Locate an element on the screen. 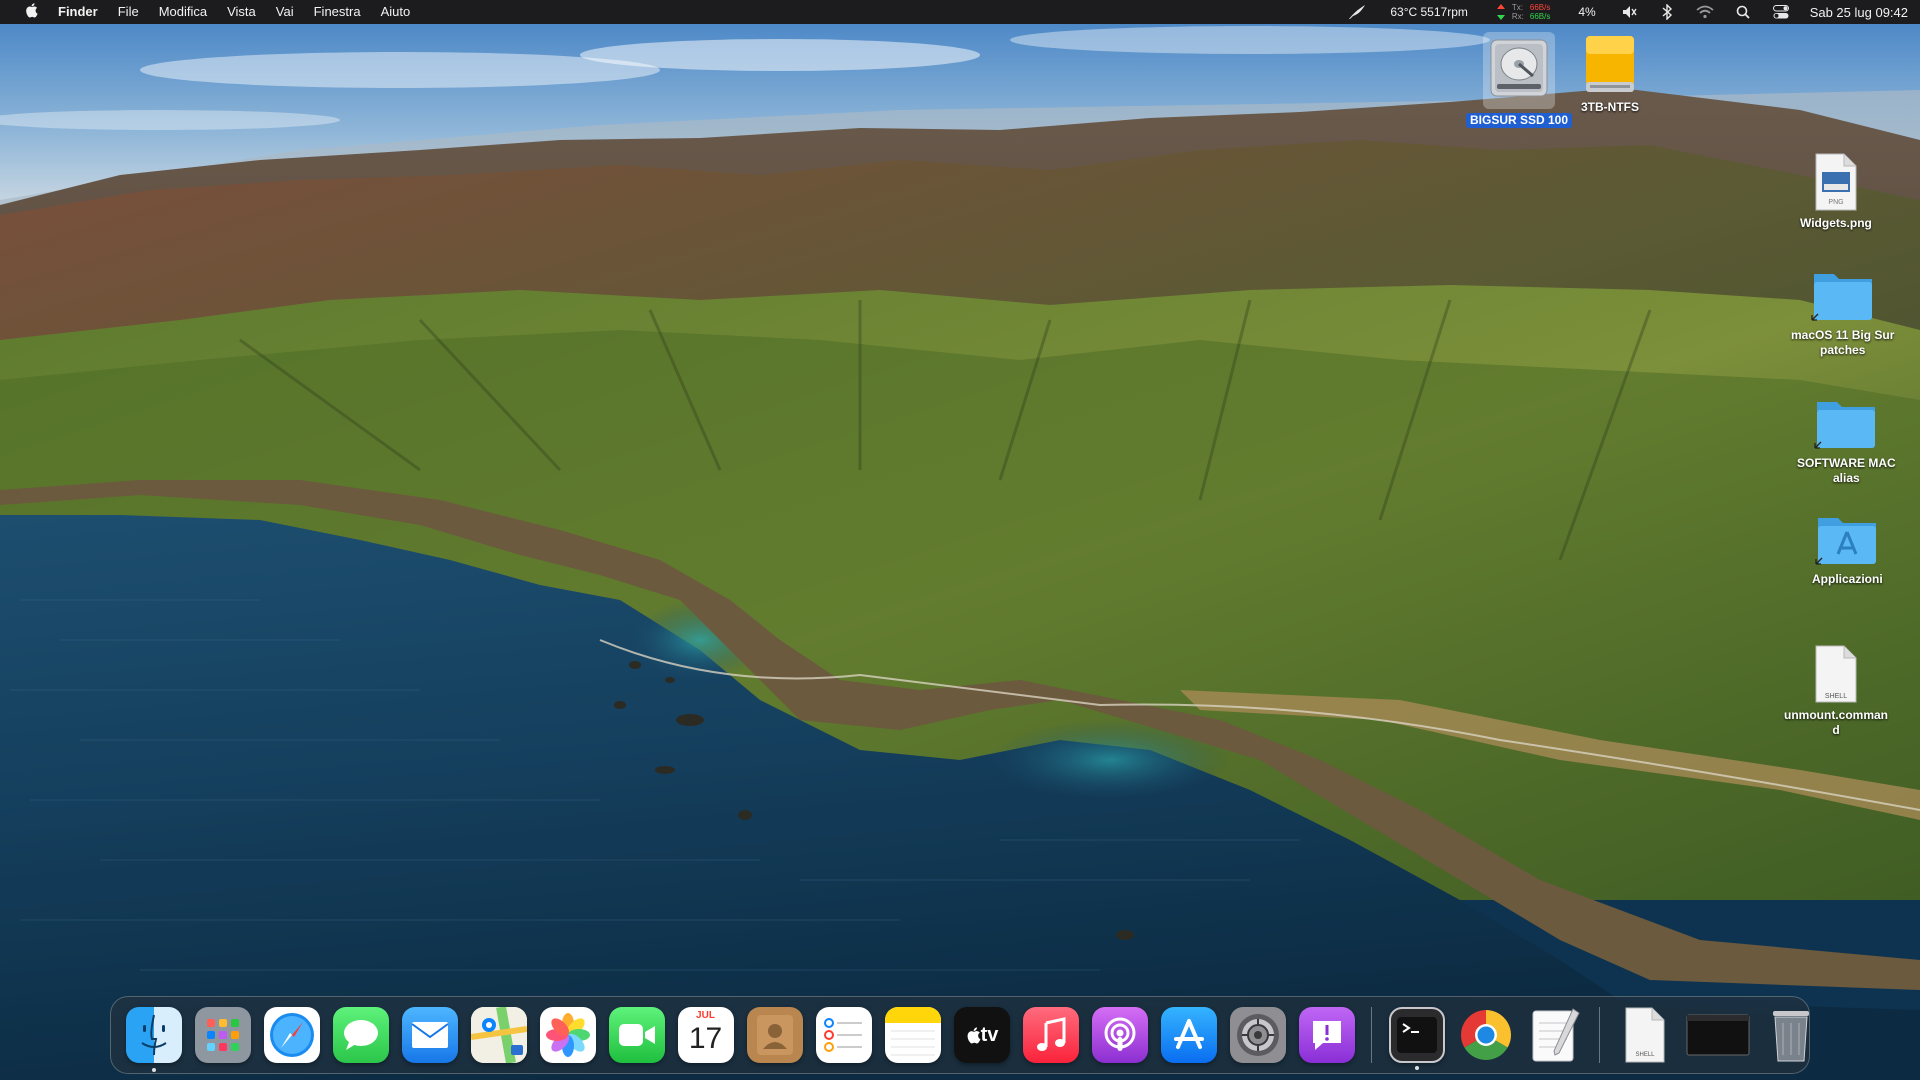 This screenshot has height=1080, width=1920. dock-photos is located at coordinates (567, 1035).